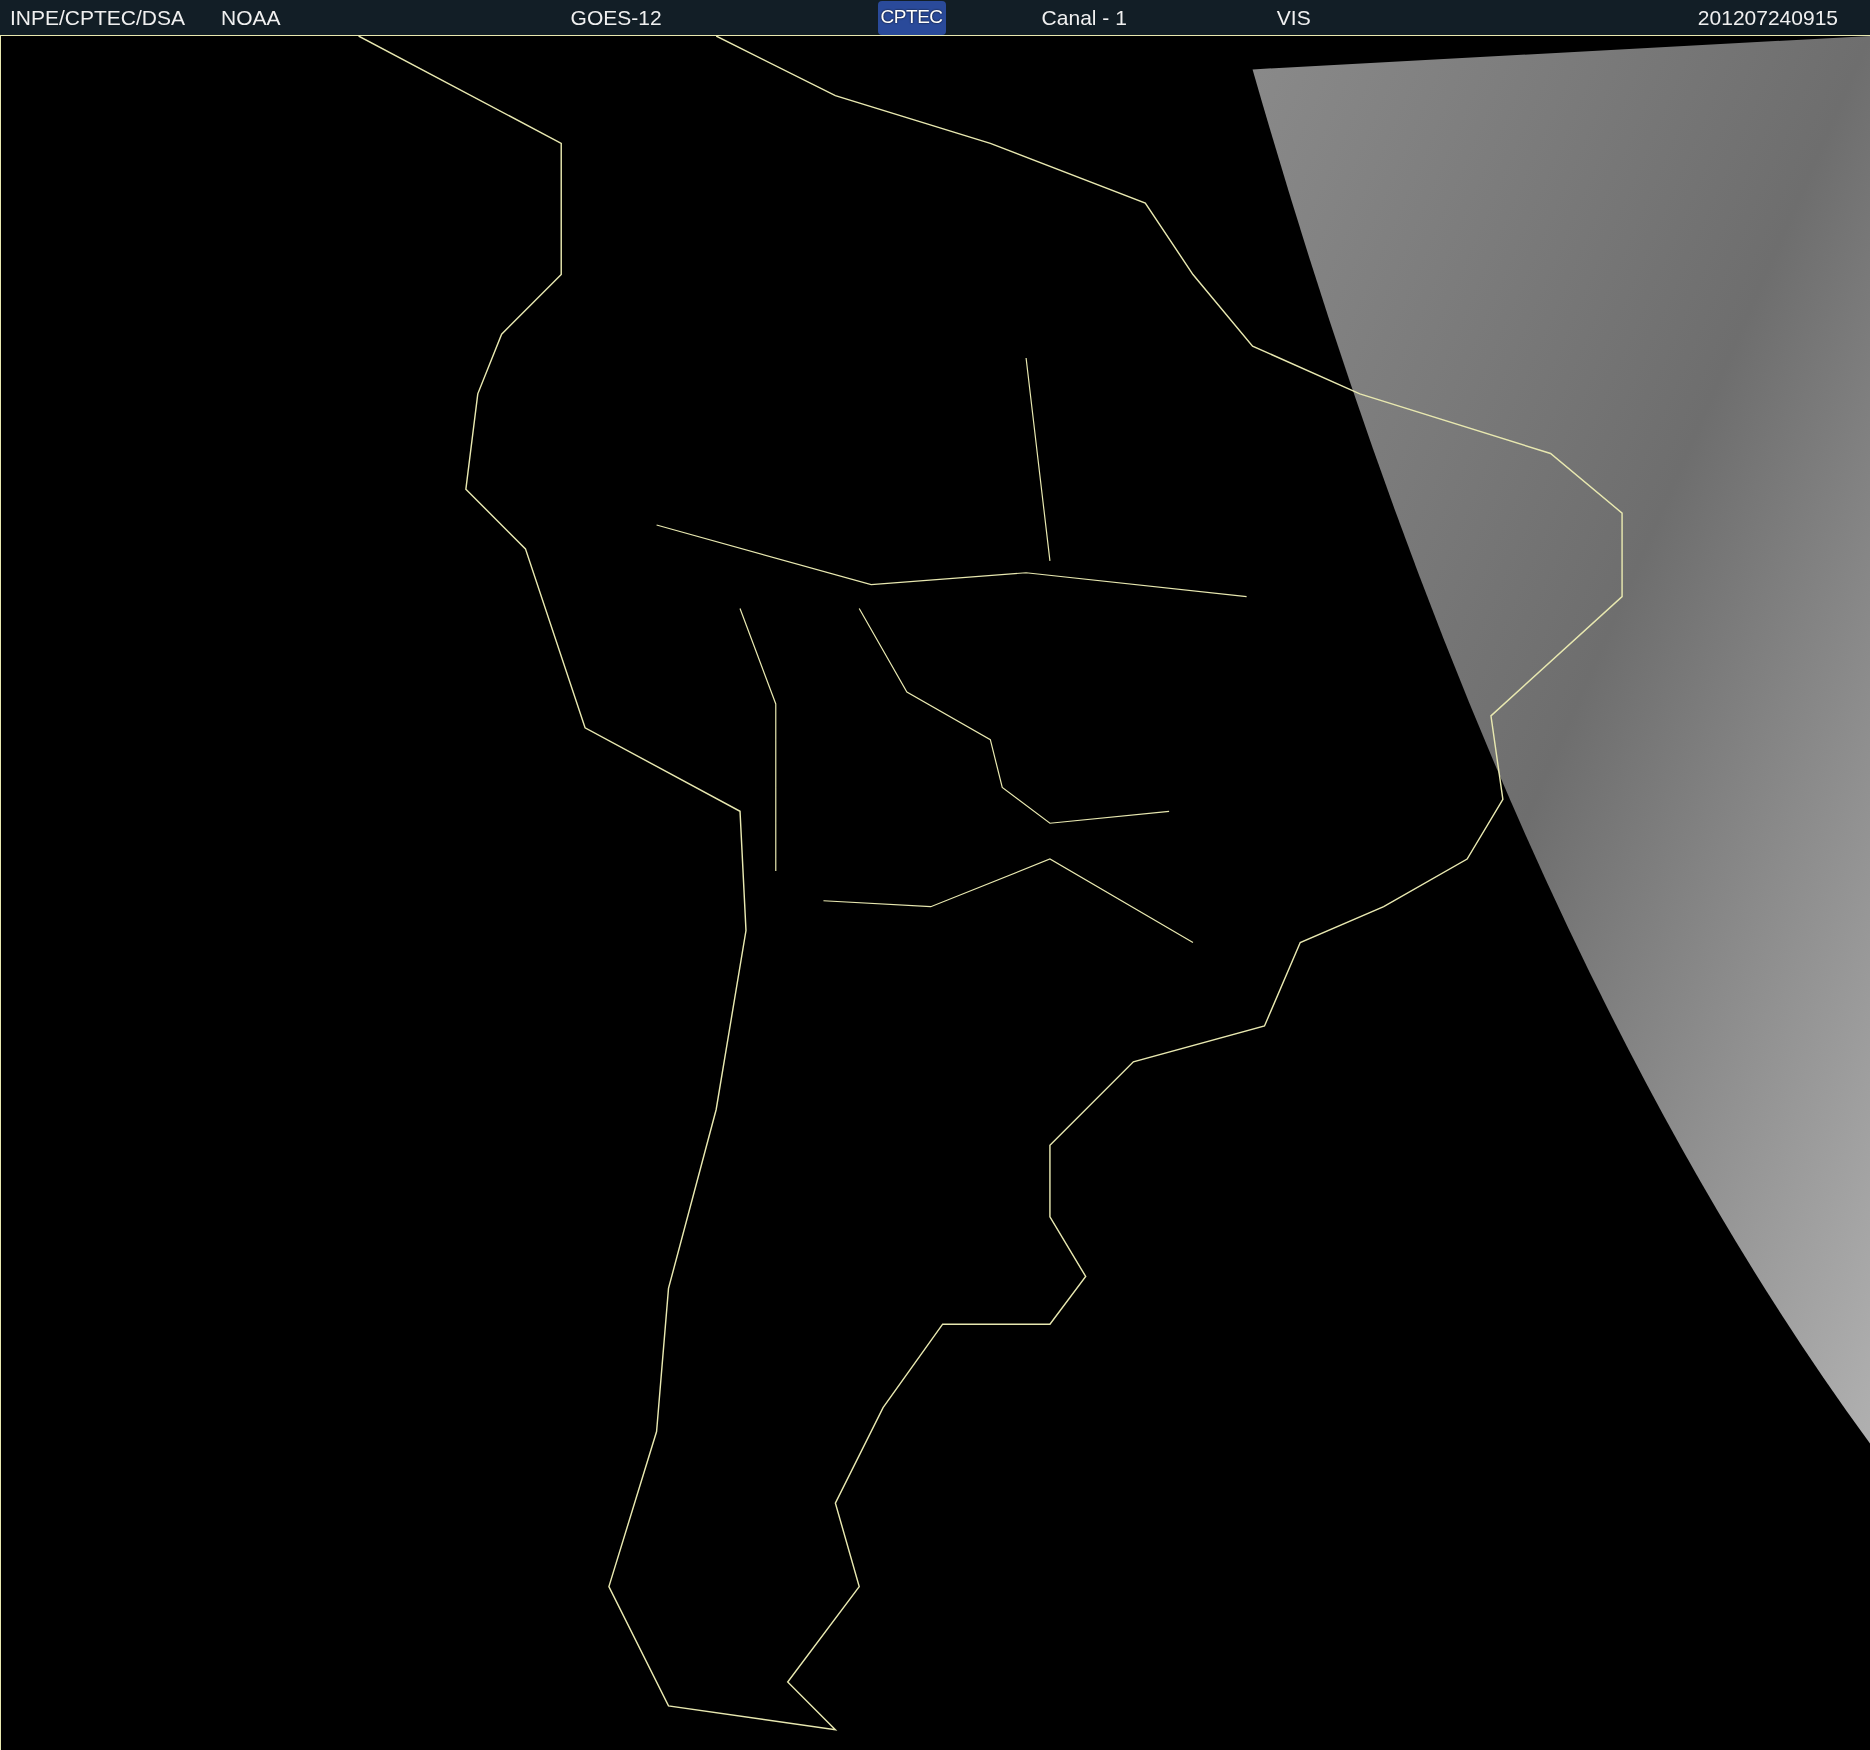 The image size is (1870, 1750). I want to click on source-label: INPE/CPTEC/DSA, so click(98, 17).